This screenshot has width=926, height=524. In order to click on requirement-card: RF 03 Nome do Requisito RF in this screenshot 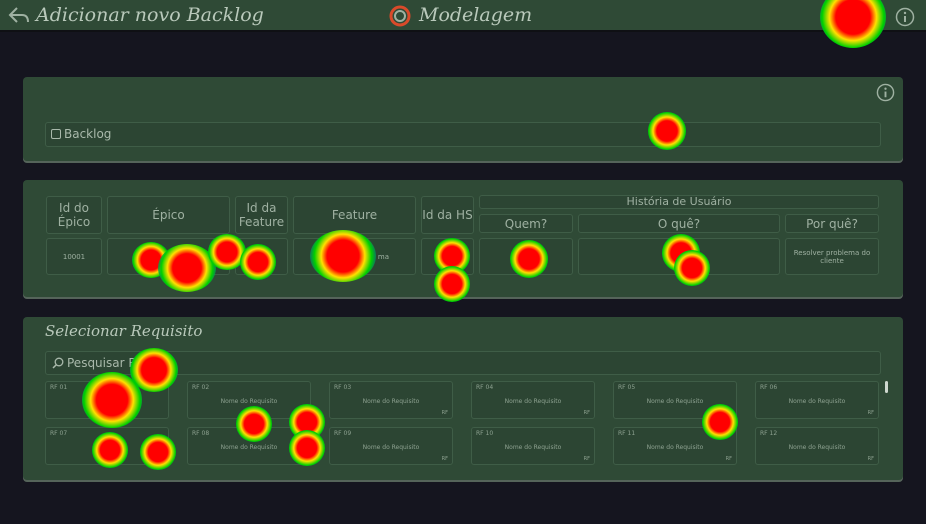, I will do `click(391, 400)`.